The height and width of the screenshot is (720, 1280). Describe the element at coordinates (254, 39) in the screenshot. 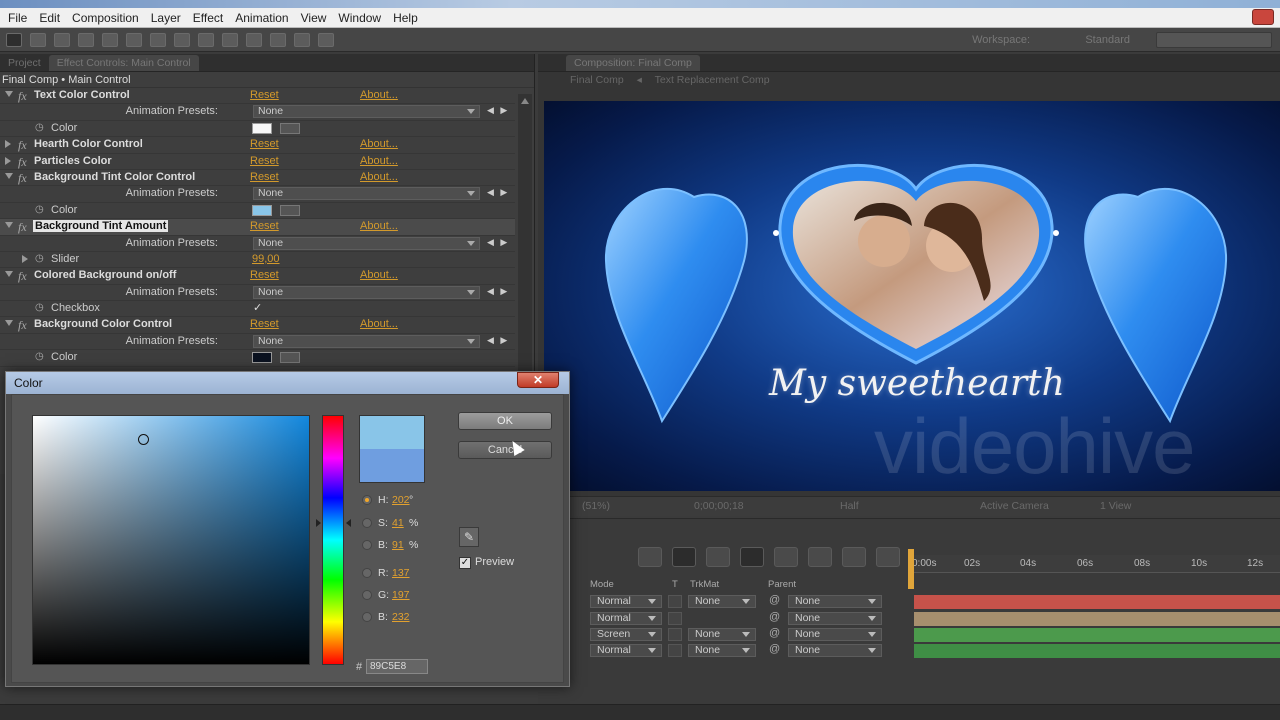

I see `clone-tool-icon` at that location.